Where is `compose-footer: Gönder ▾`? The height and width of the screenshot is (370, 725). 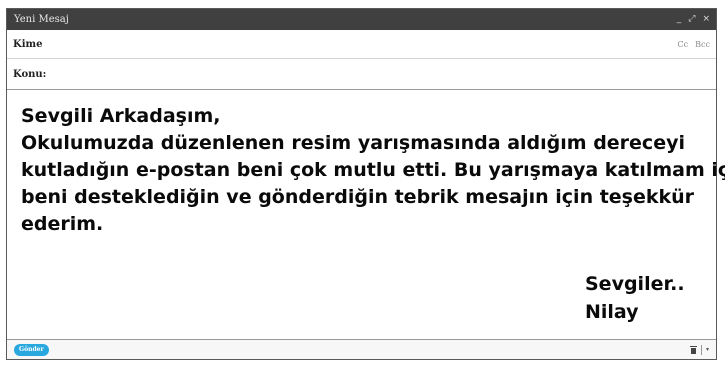 compose-footer: Gönder ▾ is located at coordinates (361, 349).